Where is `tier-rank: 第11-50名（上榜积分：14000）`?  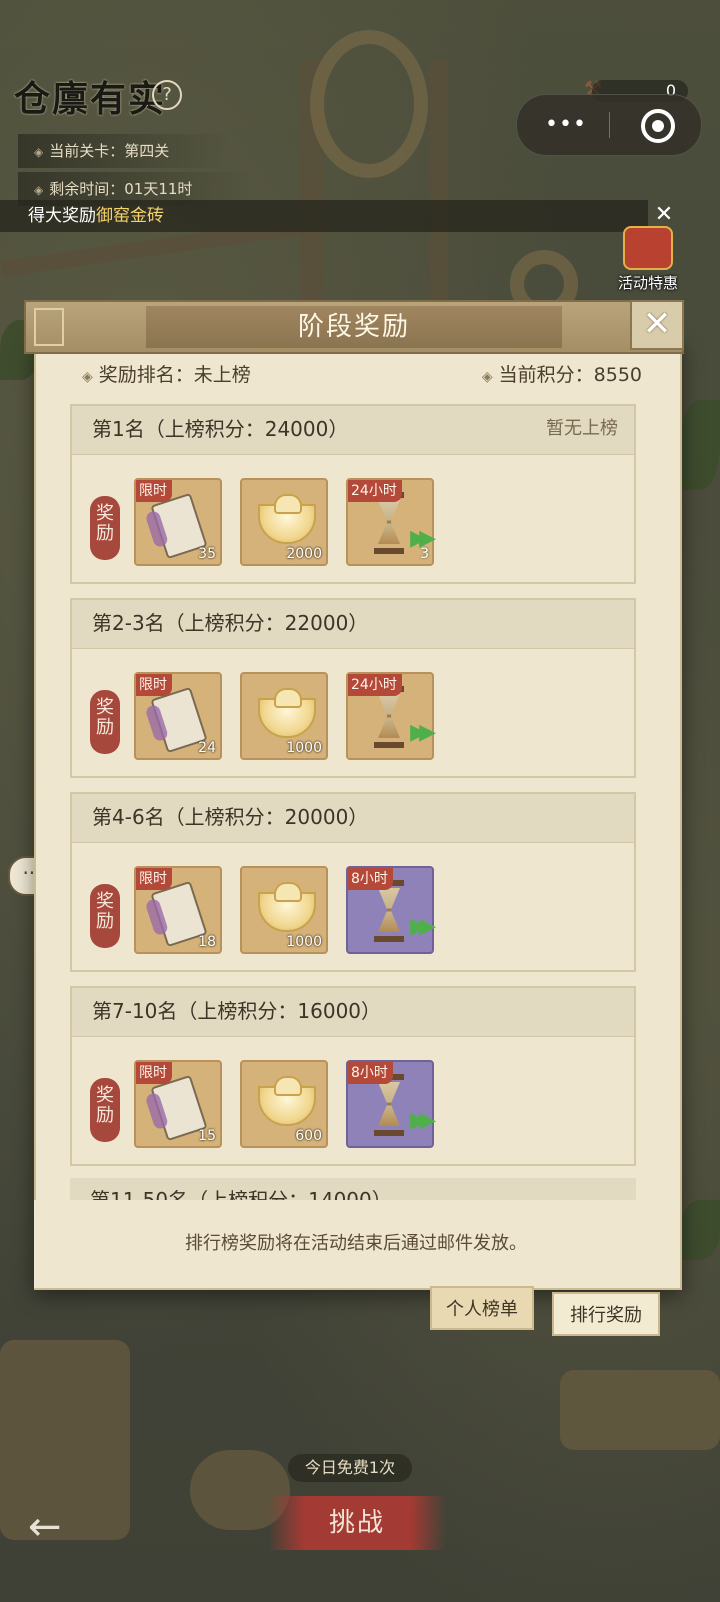 tier-rank: 第11-50名（上榜积分：14000） is located at coordinates (241, 1194).